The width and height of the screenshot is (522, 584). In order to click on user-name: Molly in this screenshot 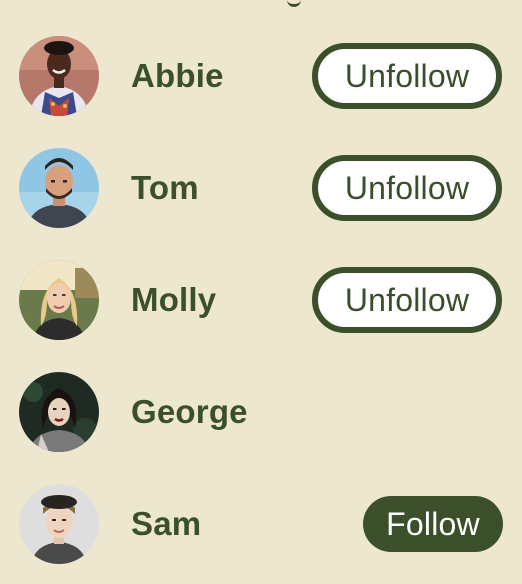, I will do `click(174, 299)`.